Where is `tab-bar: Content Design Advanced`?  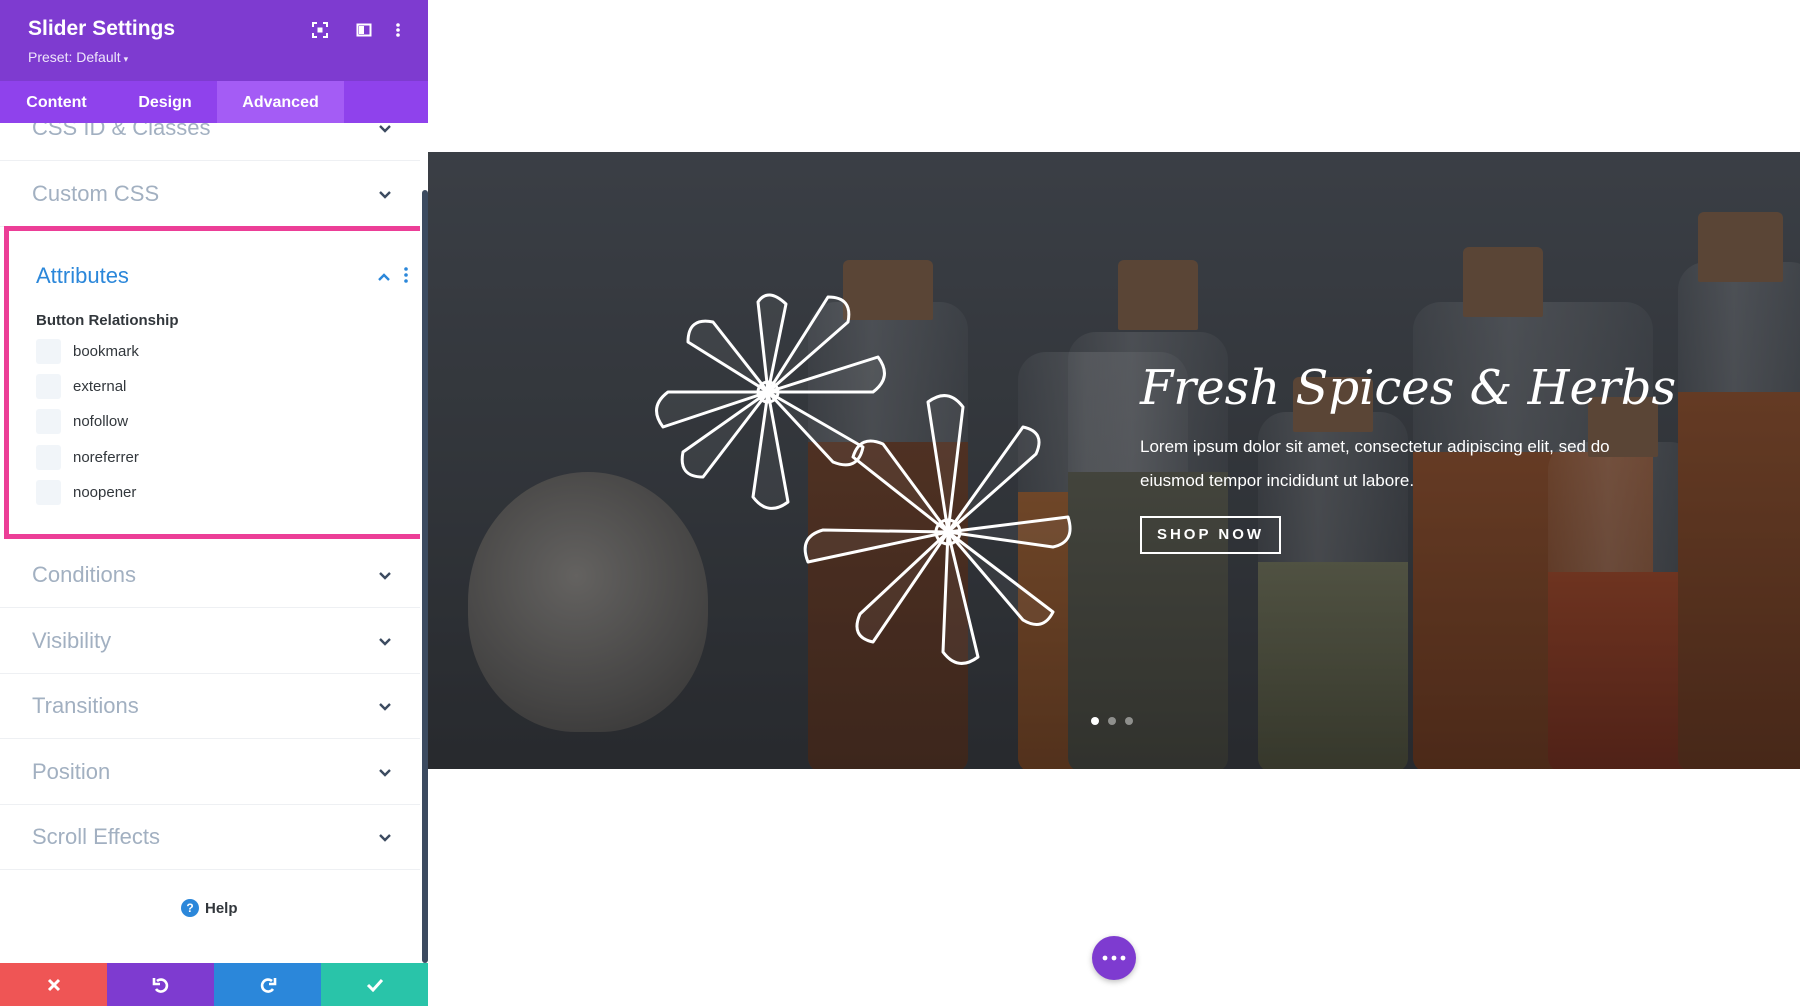
tab-bar: Content Design Advanced is located at coordinates (214, 102).